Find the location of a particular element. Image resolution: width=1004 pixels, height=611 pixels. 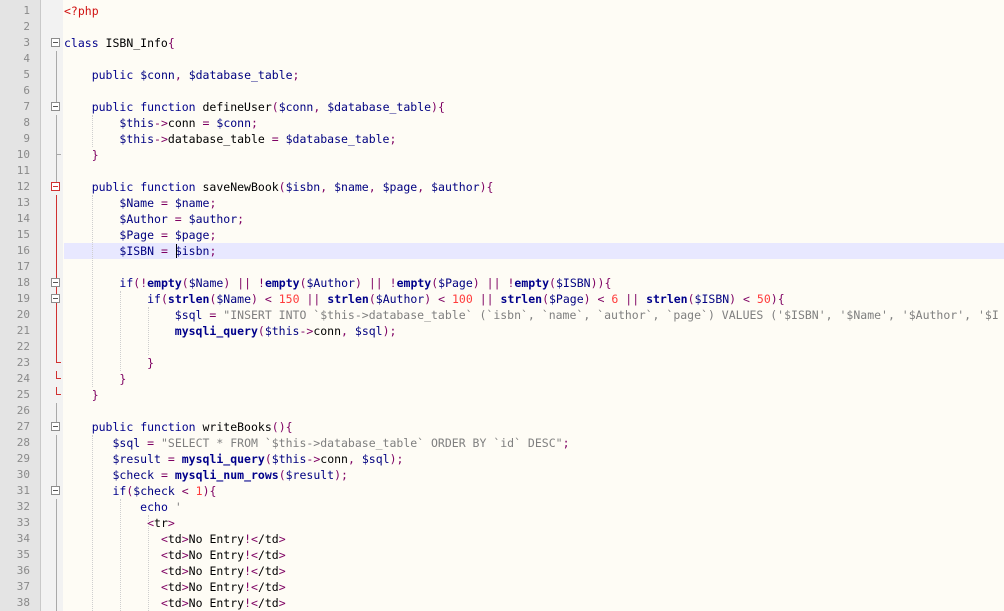

code-line-8: 8 $this->conn = $conn; is located at coordinates (502, 123).